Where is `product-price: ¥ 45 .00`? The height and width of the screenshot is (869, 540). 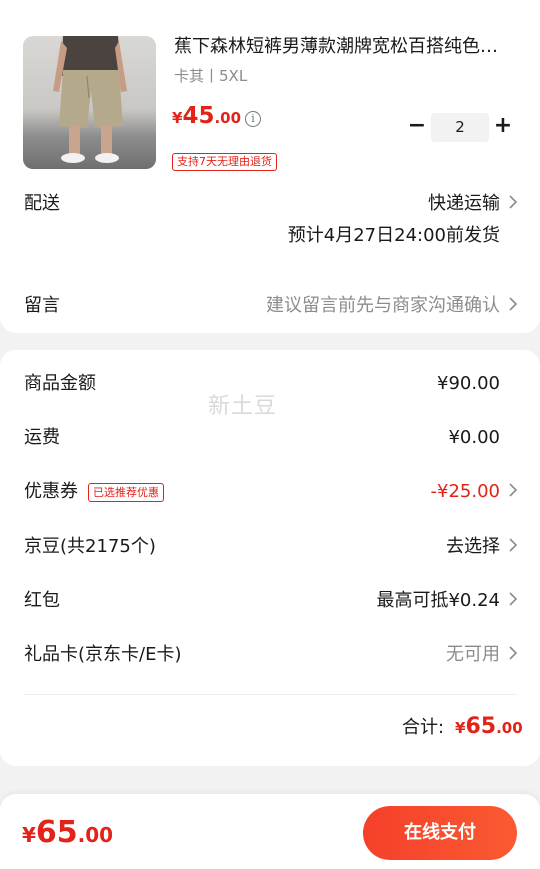 product-price: ¥ 45 .00 is located at coordinates (206, 116).